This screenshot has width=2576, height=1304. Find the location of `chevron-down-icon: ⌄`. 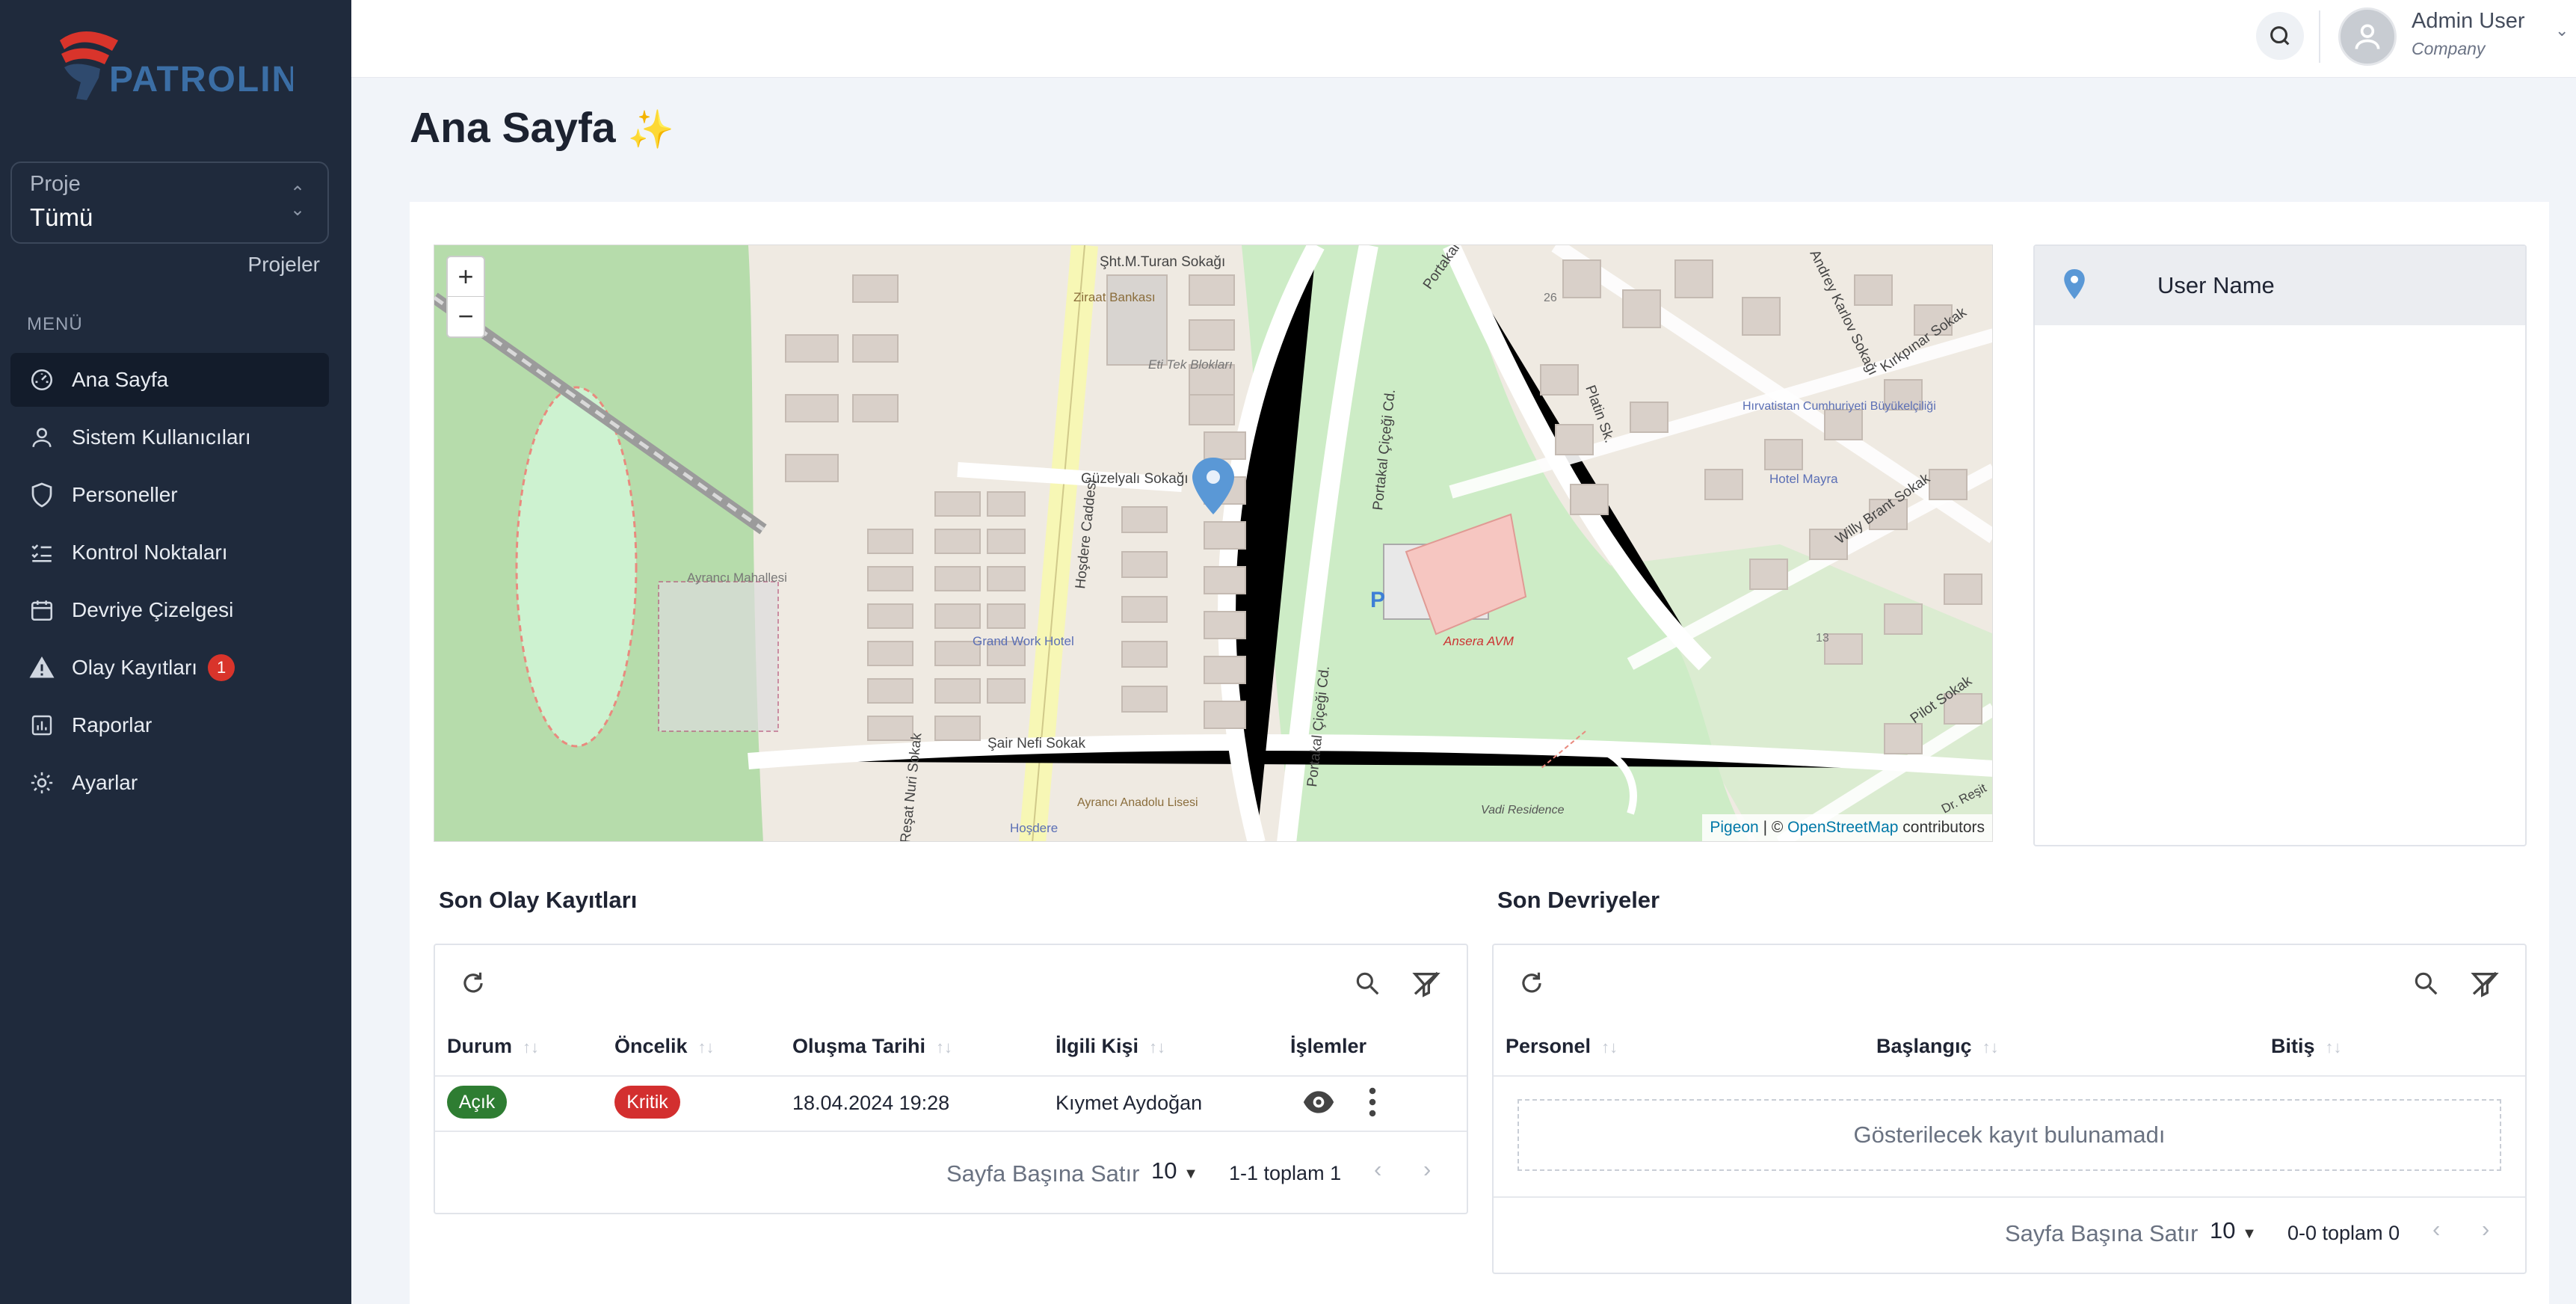

chevron-down-icon: ⌄ is located at coordinates (2562, 30).